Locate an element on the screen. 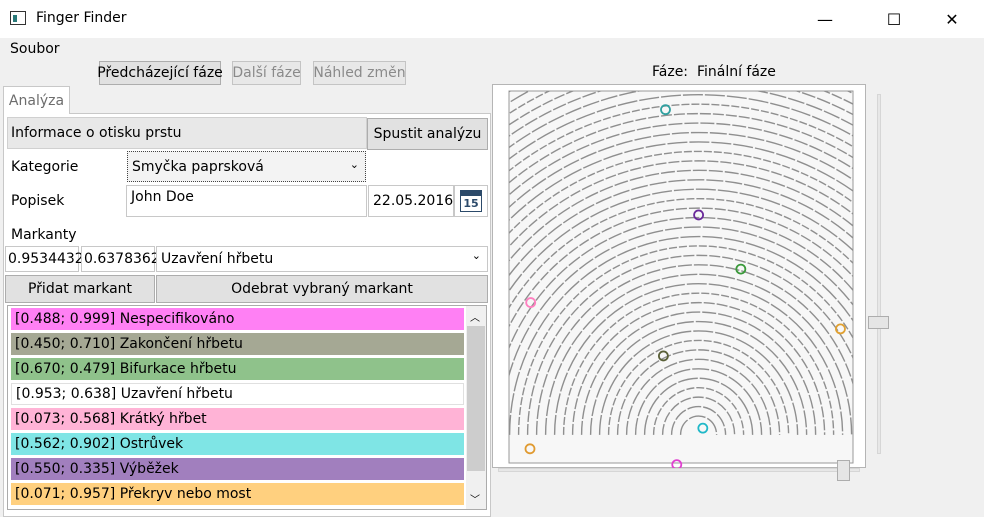  phase-label: Fáze: is located at coordinates (670, 72).